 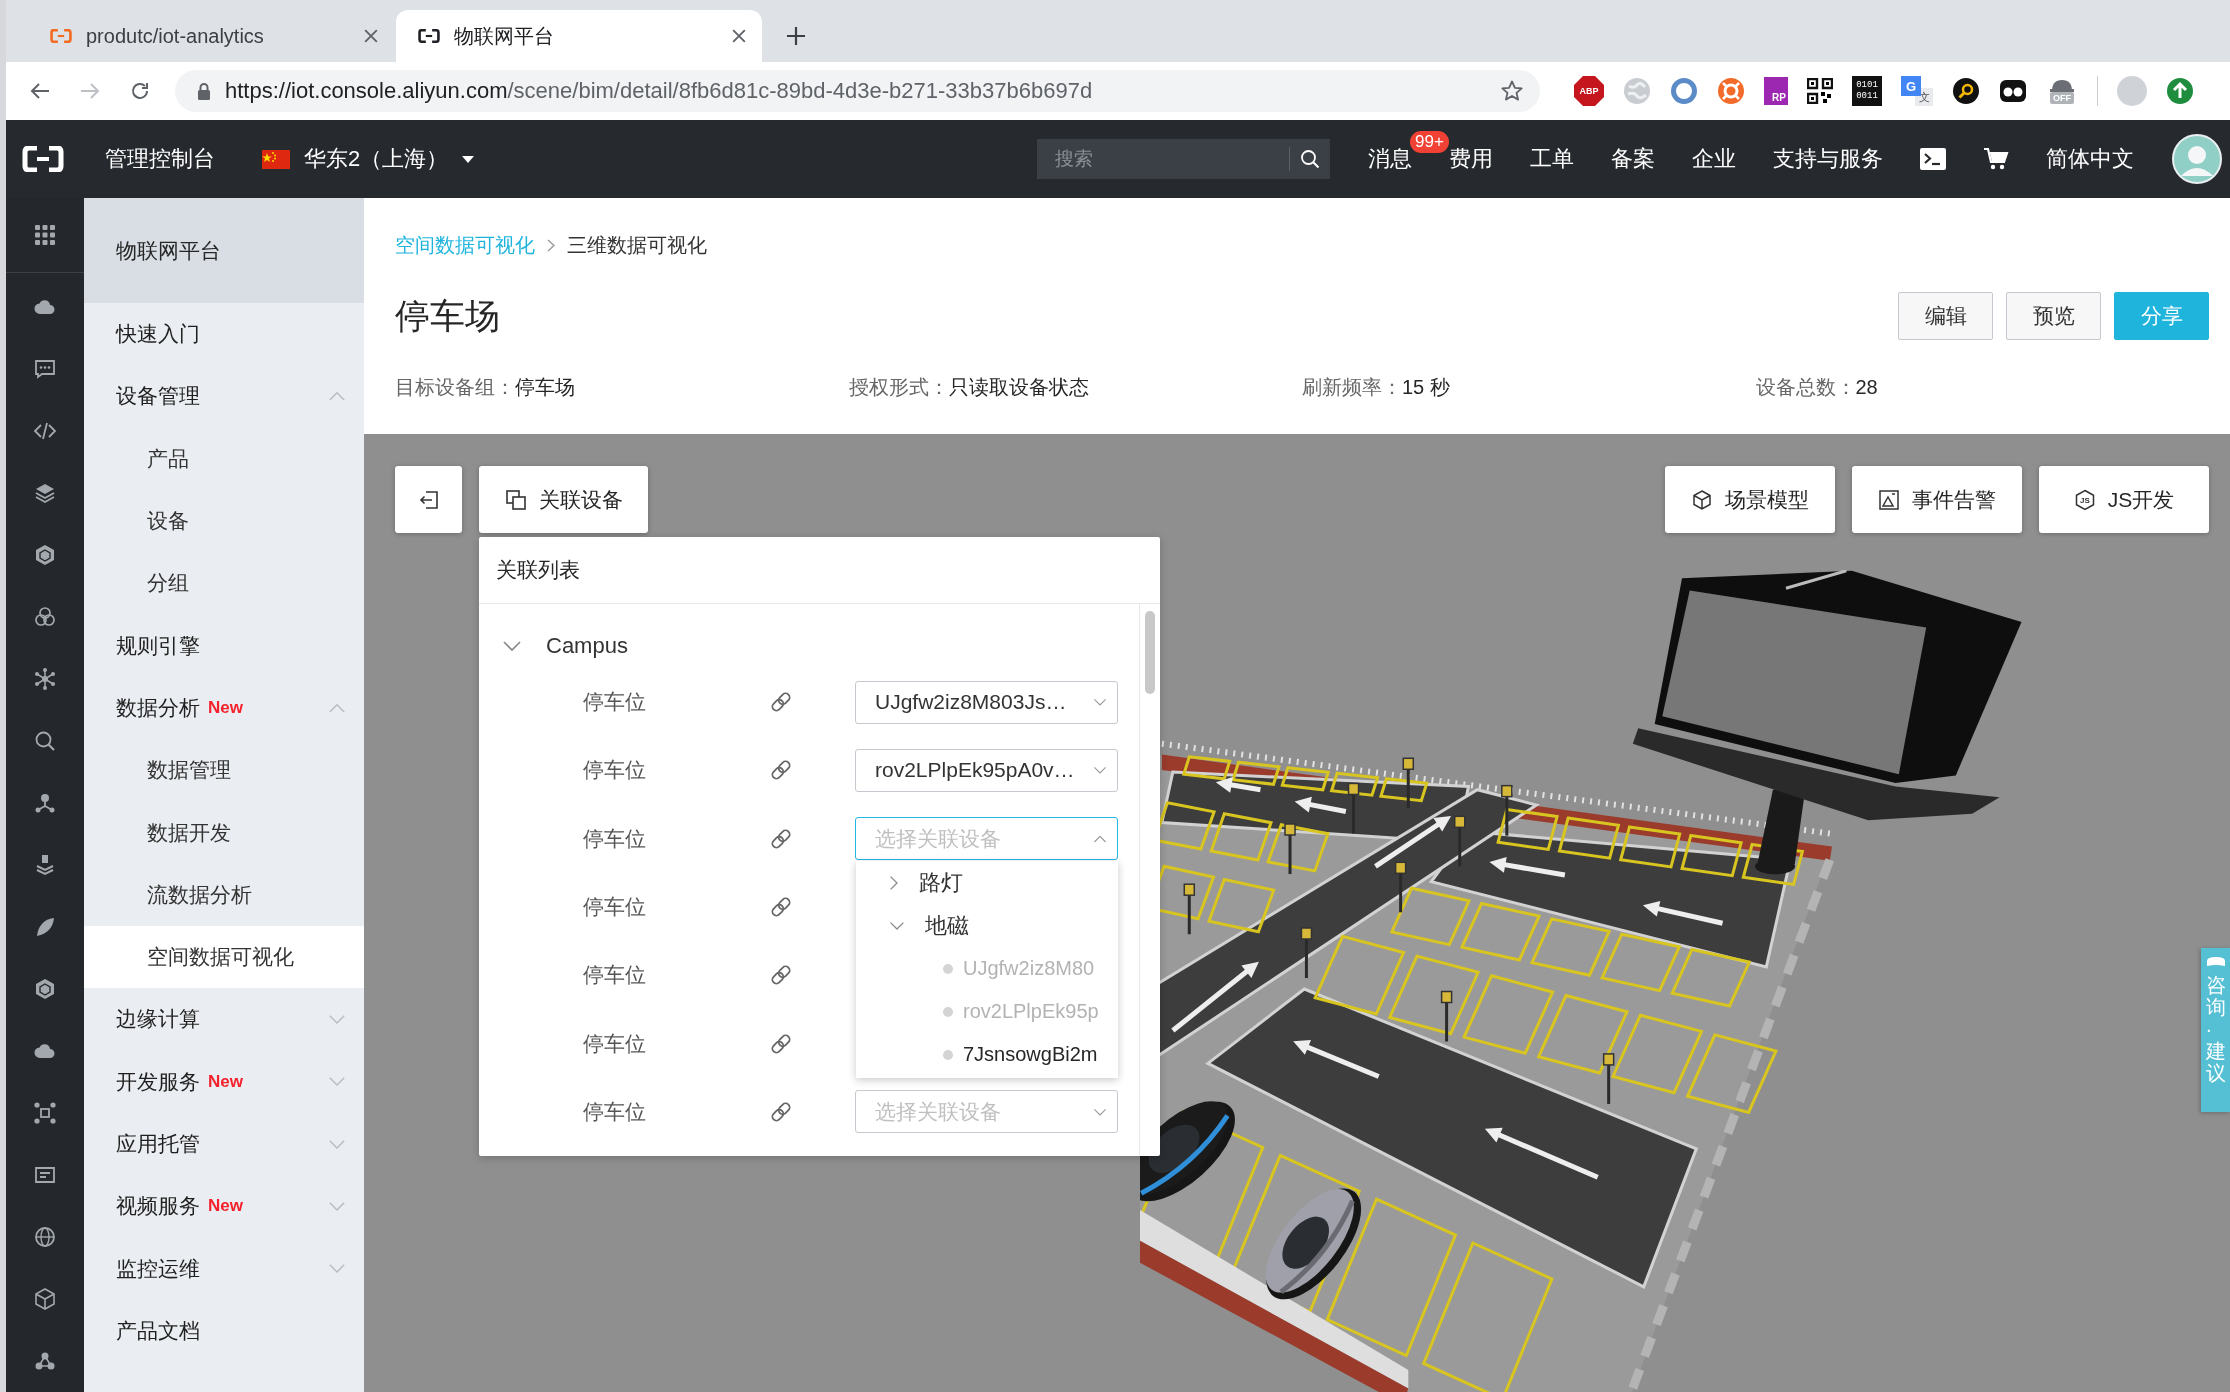 What do you see at coordinates (224, 957) in the screenshot?
I see `sidebar-item: 空间数据可视化` at bounding box center [224, 957].